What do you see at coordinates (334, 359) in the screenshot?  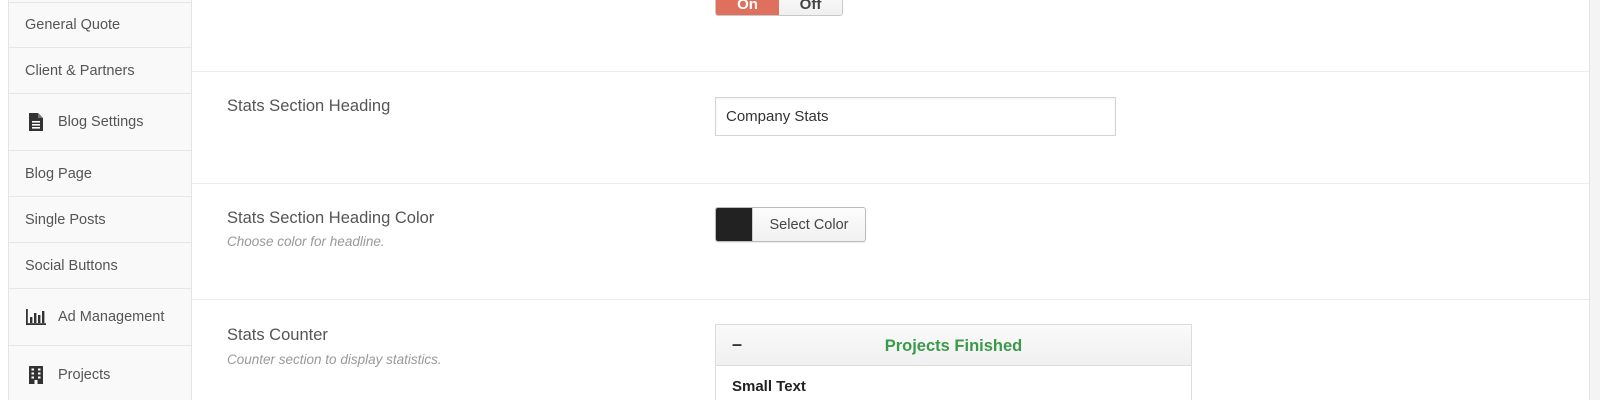 I see `option-description: Counter section to display statistics.` at bounding box center [334, 359].